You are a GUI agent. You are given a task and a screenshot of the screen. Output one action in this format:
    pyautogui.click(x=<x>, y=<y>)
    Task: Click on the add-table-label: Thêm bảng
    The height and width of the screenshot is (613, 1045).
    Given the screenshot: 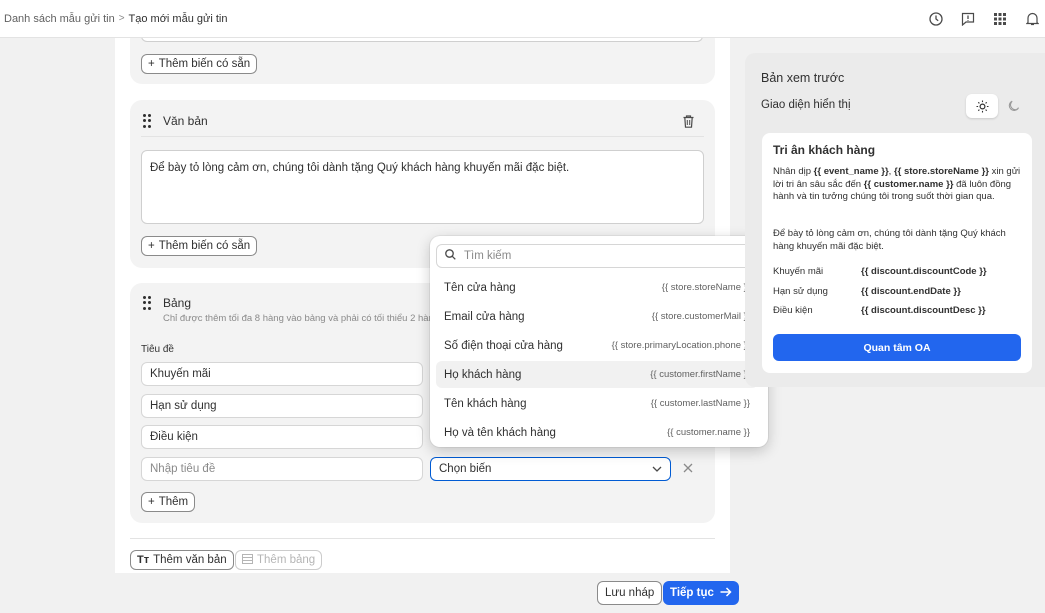 What is the action you would take?
    pyautogui.click(x=286, y=560)
    